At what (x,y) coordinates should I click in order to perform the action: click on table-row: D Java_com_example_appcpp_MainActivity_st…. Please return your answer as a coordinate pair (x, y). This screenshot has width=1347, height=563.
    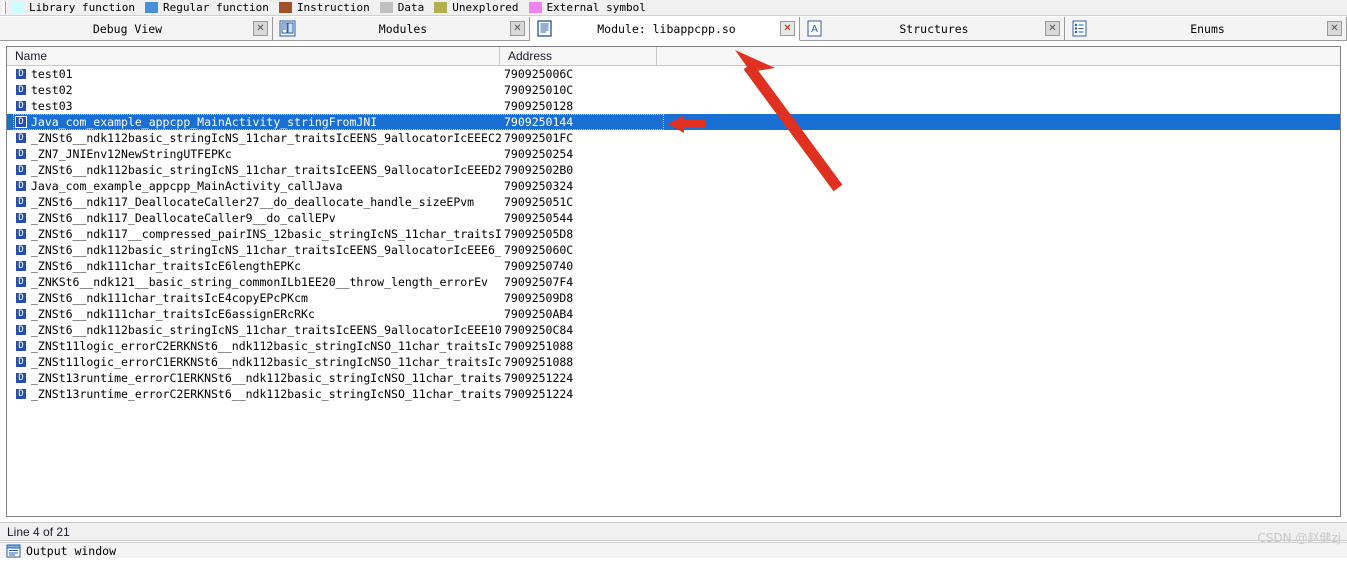
    Looking at the image, I should click on (673, 122).